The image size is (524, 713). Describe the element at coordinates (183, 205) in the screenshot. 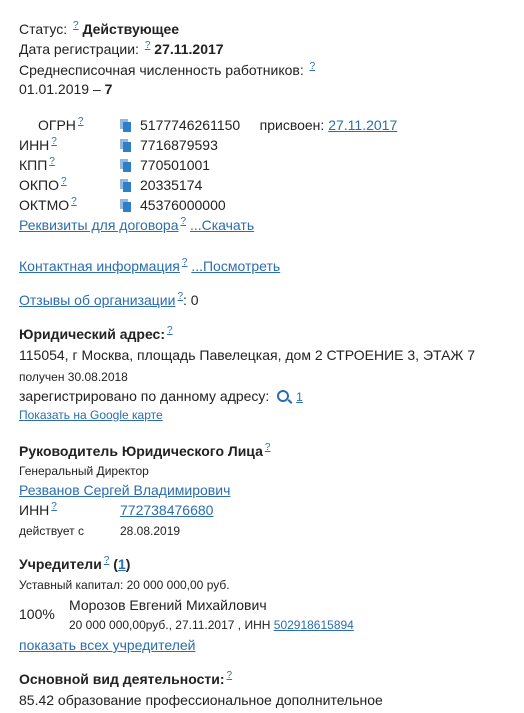

I see `oktmo-value: 45376000000` at that location.